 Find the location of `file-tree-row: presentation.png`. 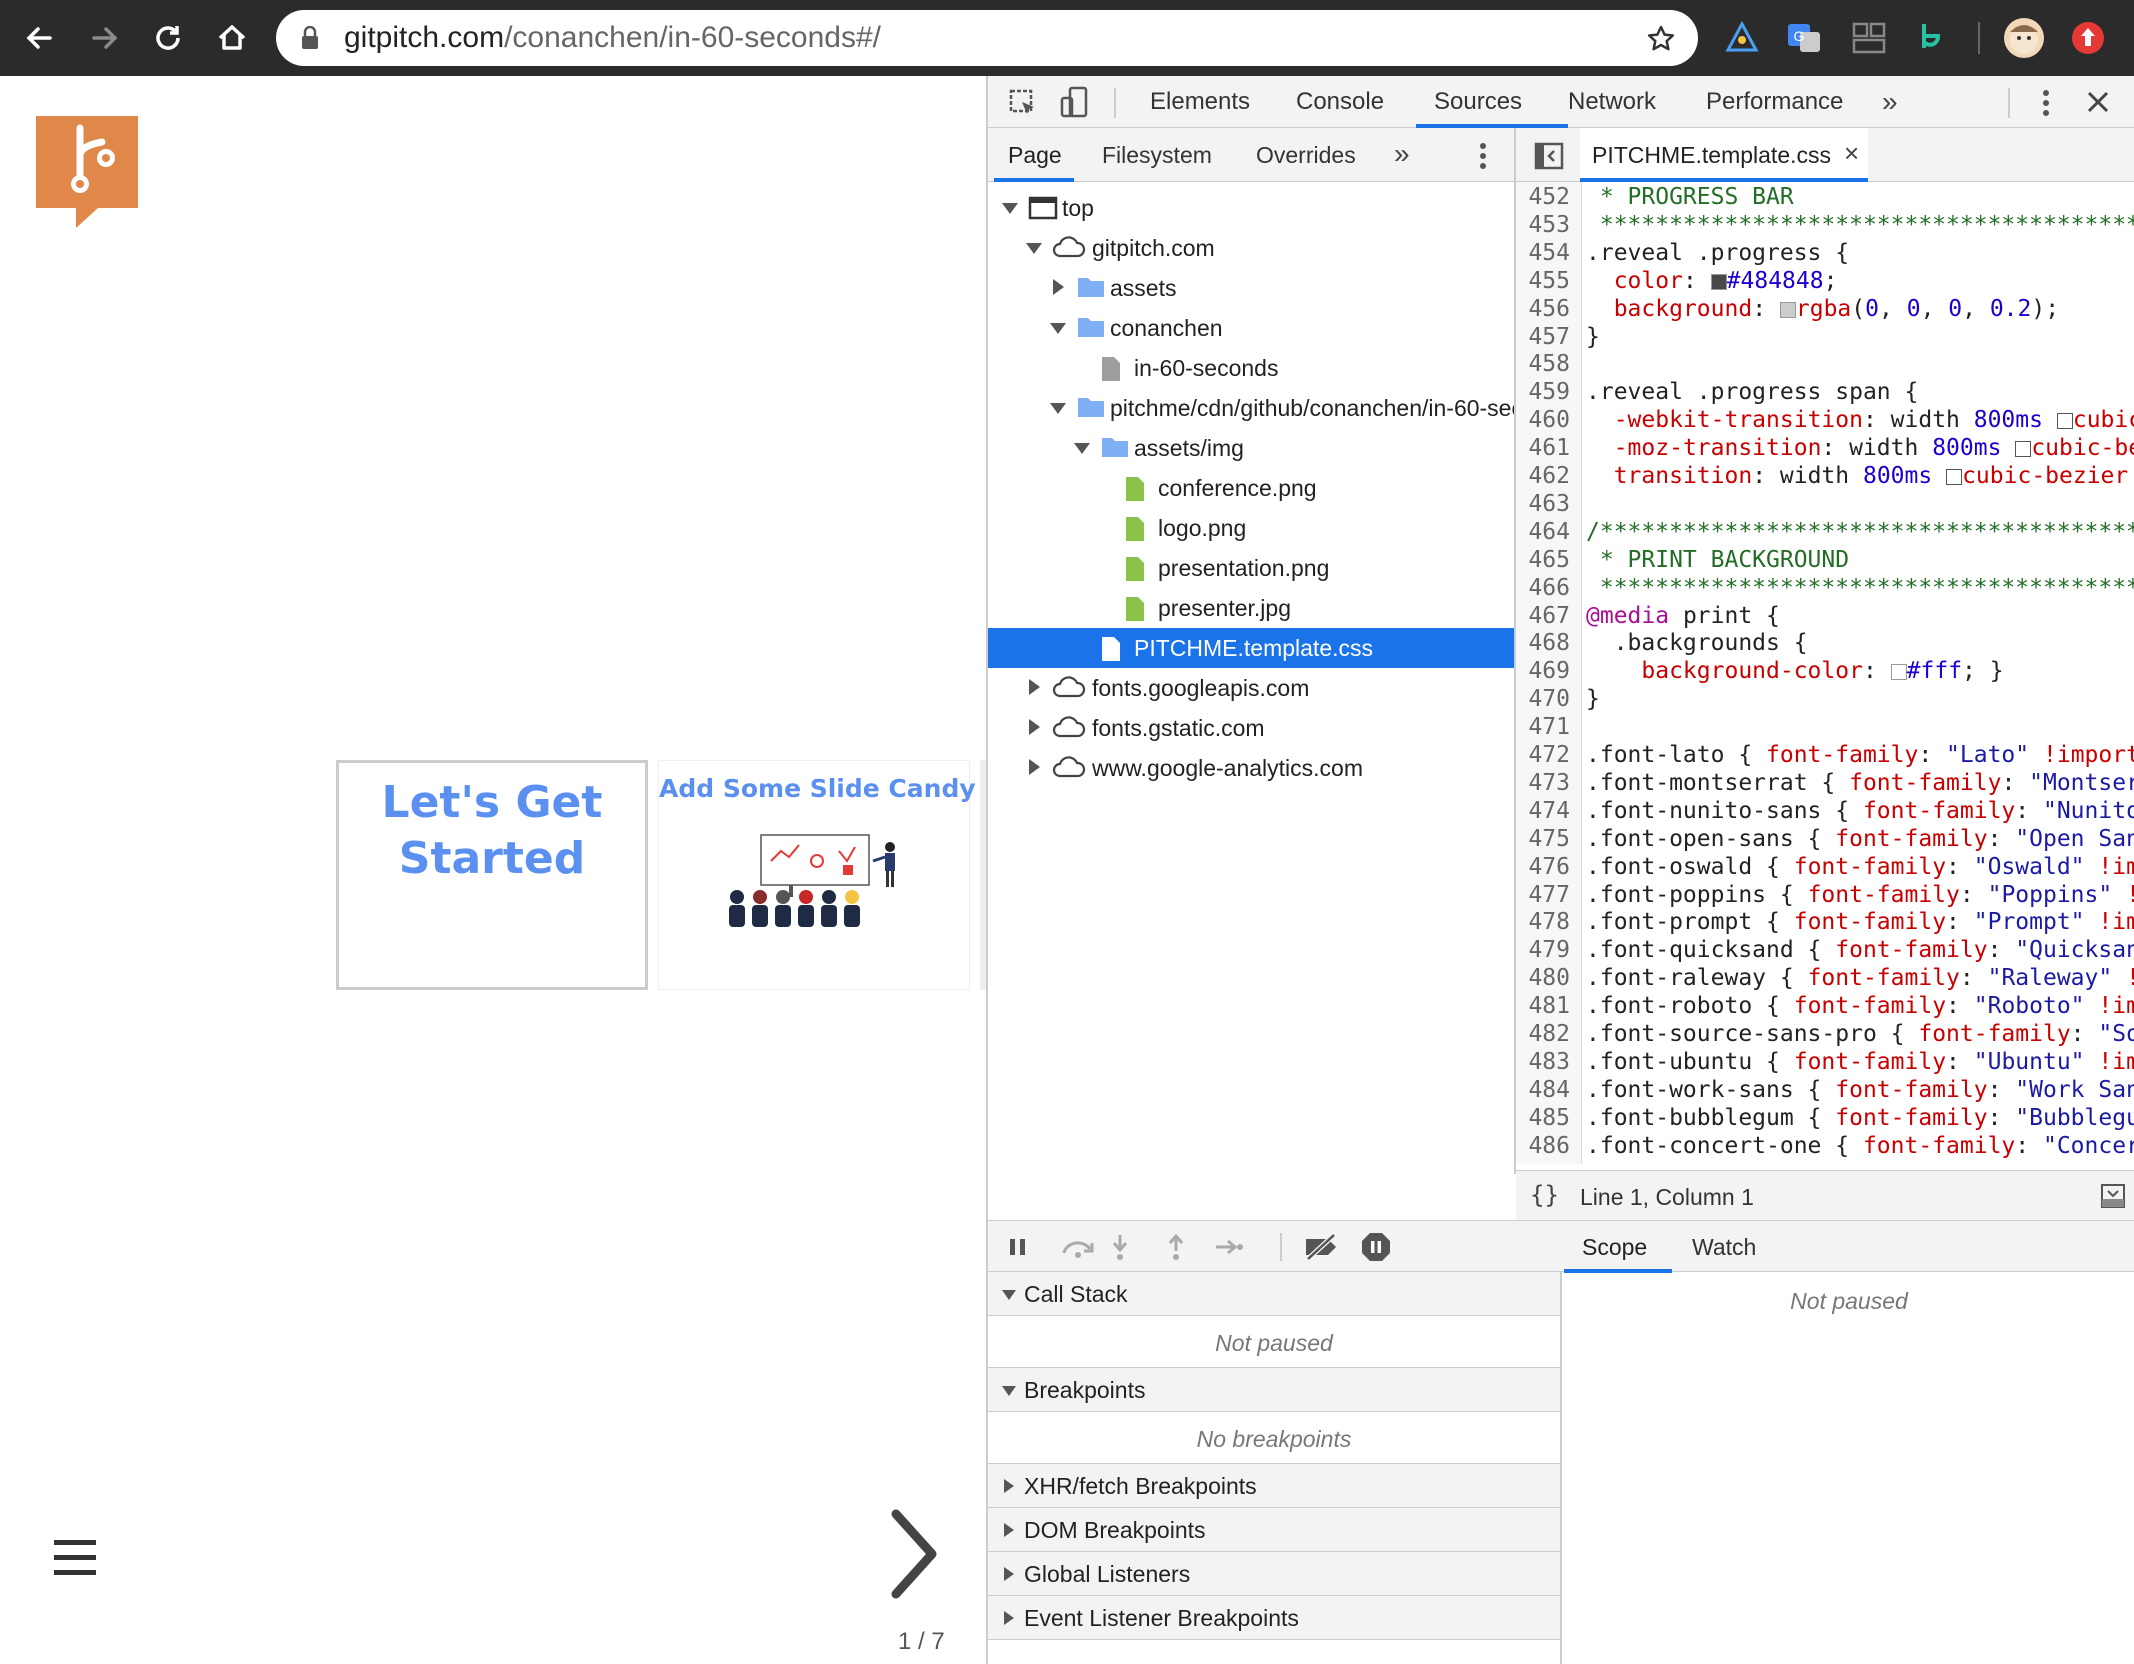

file-tree-row: presentation.png is located at coordinates (1251, 568).